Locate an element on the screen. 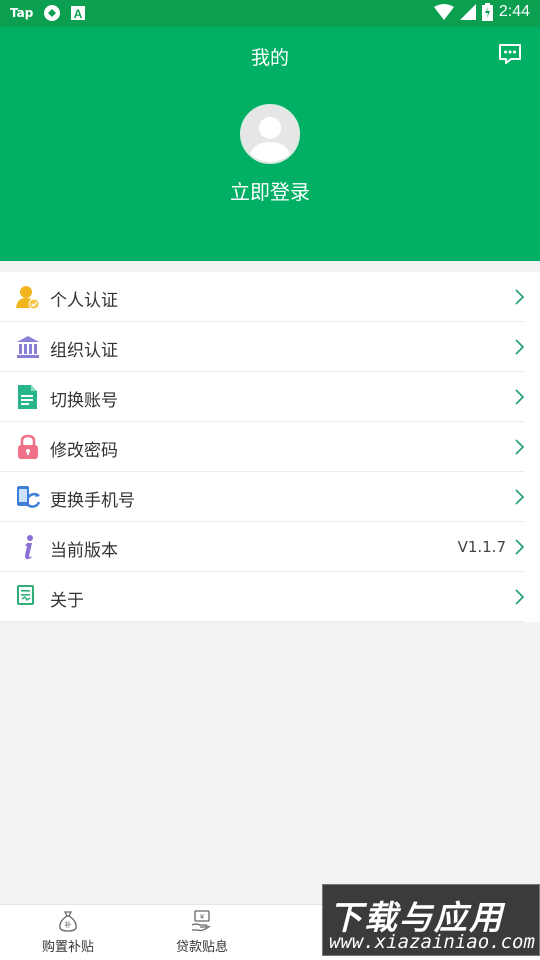 The height and width of the screenshot is (960, 540). subsidy-bag-icon: 补 is located at coordinates (68, 921).